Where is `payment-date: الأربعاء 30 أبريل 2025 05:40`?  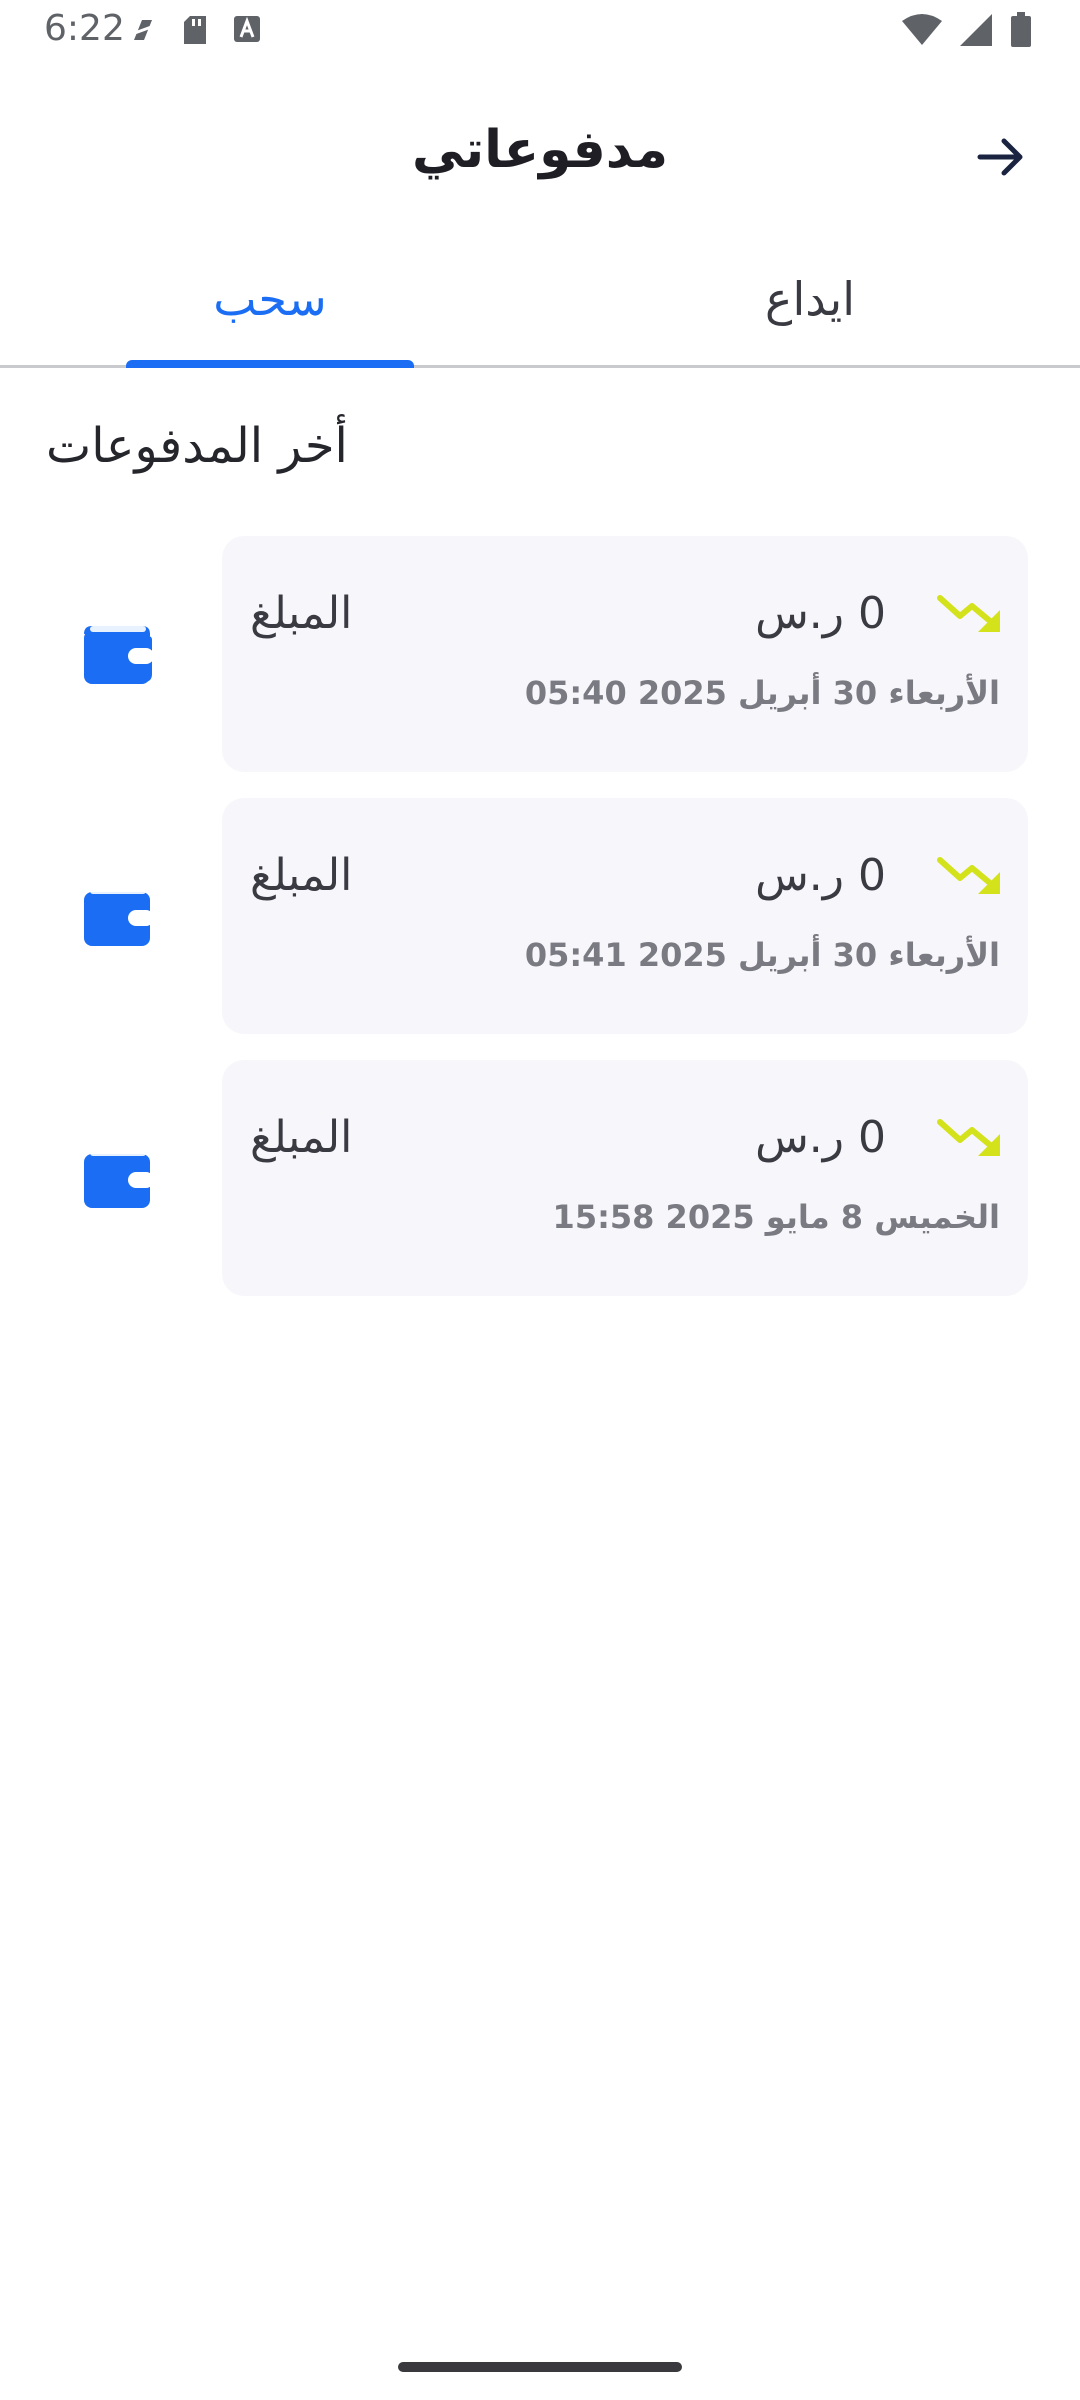 payment-date: الأربعاء 30 أبريل 2025 05:40 is located at coordinates (762, 693).